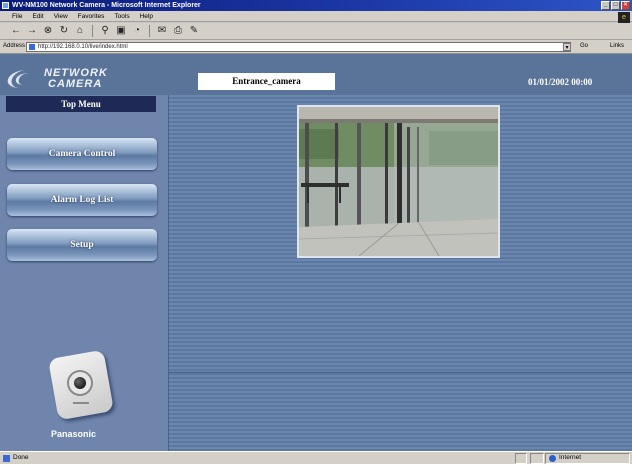 This screenshot has height=464, width=632. What do you see at coordinates (316, 457) in the screenshot?
I see `status-bar: Done Internet` at bounding box center [316, 457].